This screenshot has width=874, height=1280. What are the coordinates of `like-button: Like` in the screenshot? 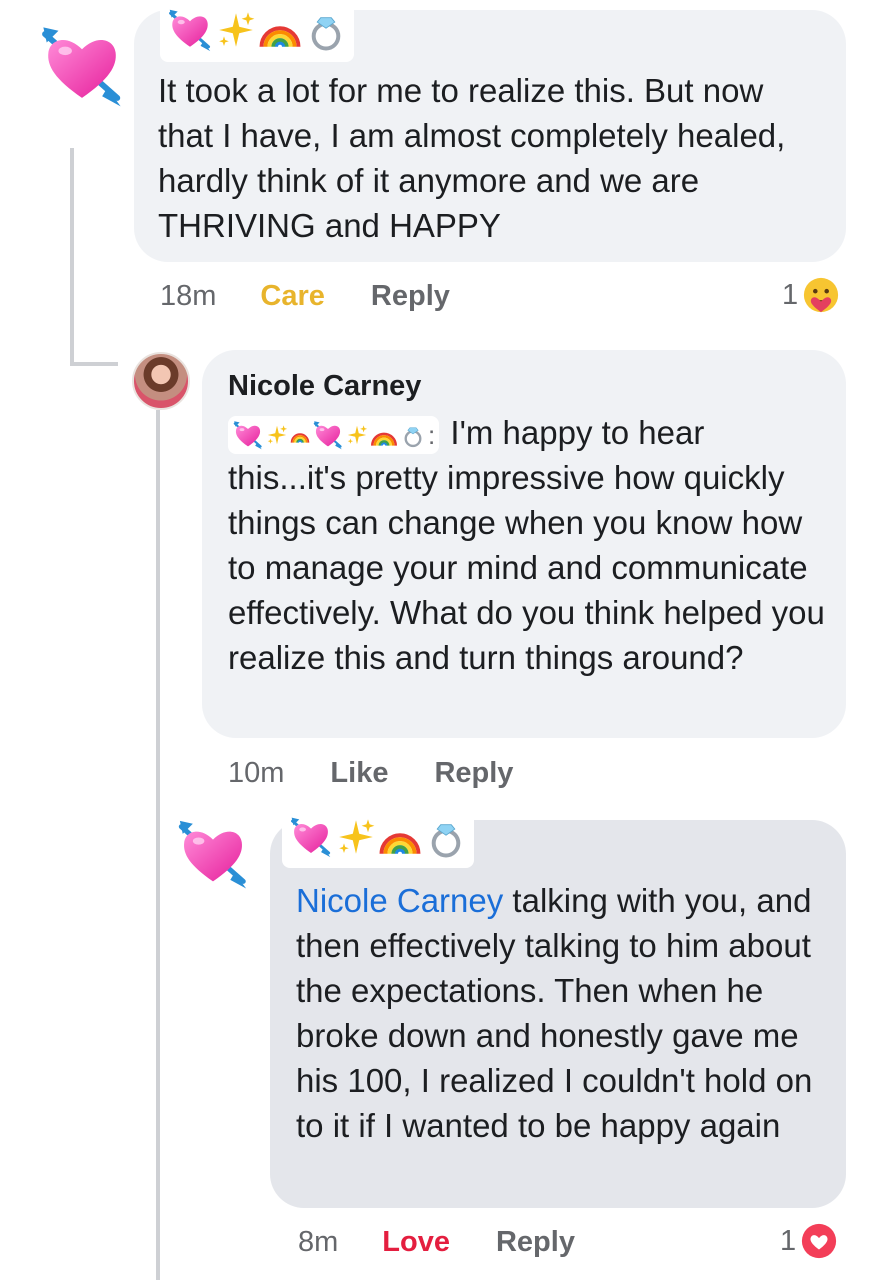 It's located at (359, 773).